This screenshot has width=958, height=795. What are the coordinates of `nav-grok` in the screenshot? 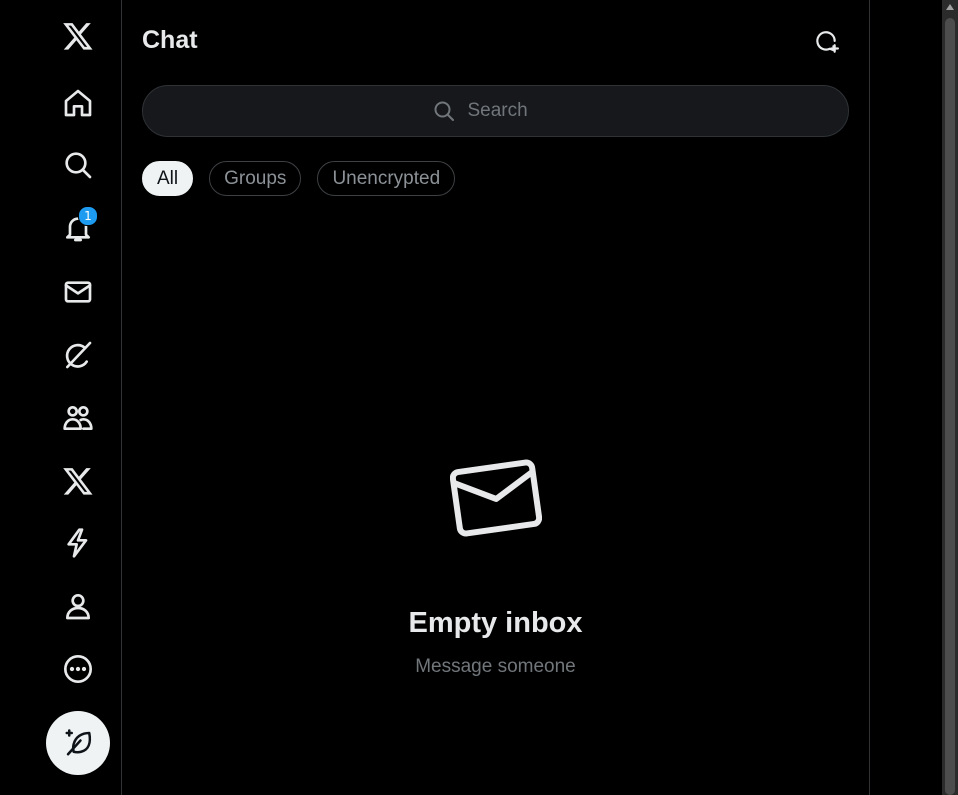 It's located at (78, 355).